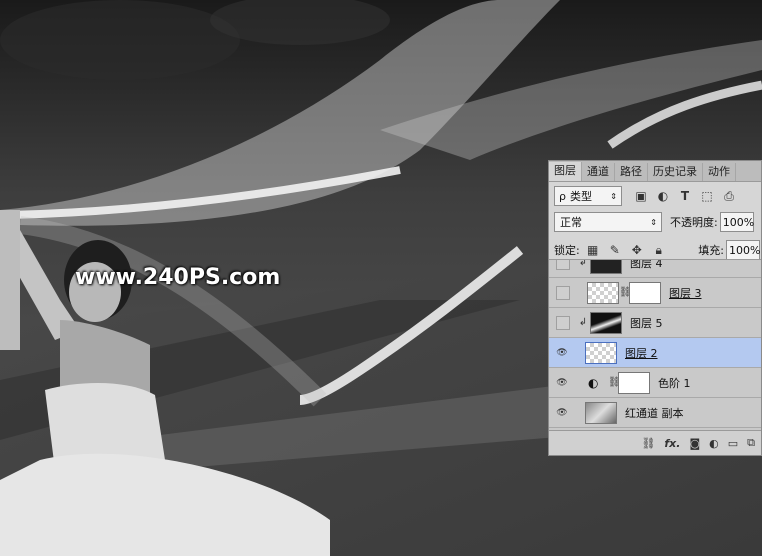 The width and height of the screenshot is (762, 556). Describe the element at coordinates (659, 250) in the screenshot. I see `lock-all-icon: 🔒︎` at that location.